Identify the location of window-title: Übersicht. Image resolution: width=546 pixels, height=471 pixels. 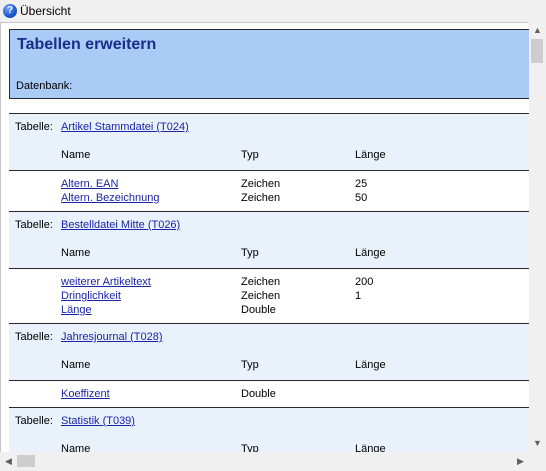
(45, 11).